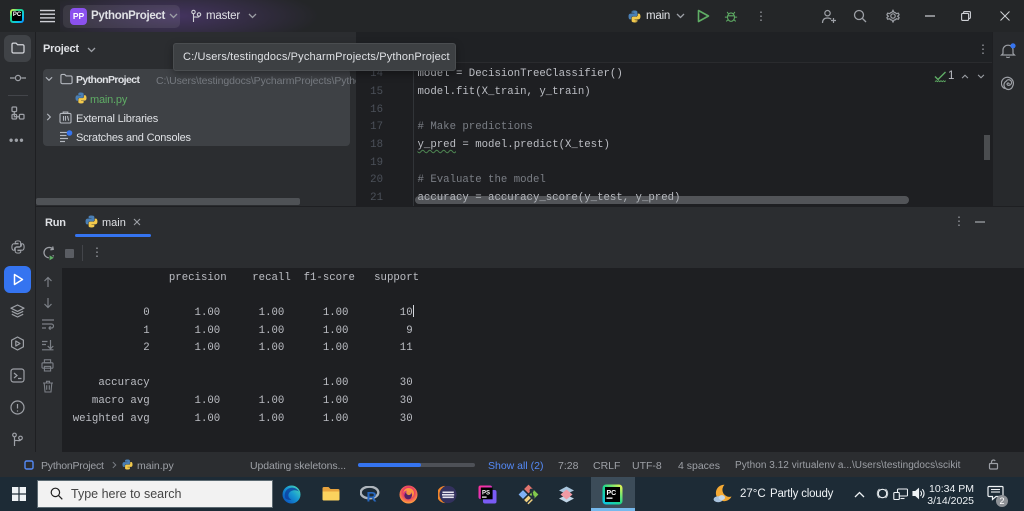 This screenshot has height=511, width=1024. I want to click on svg-text: PS, so click(486, 494).